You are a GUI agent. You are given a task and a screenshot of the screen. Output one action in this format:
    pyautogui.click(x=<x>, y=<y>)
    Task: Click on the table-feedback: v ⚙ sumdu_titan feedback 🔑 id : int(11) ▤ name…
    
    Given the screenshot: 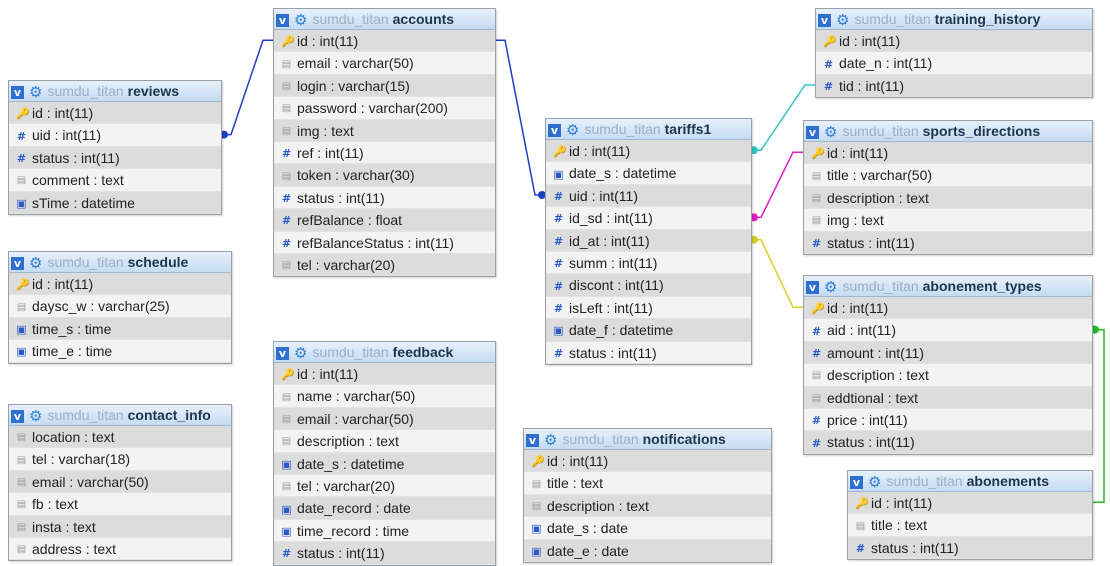 What is the action you would take?
    pyautogui.click(x=384, y=453)
    